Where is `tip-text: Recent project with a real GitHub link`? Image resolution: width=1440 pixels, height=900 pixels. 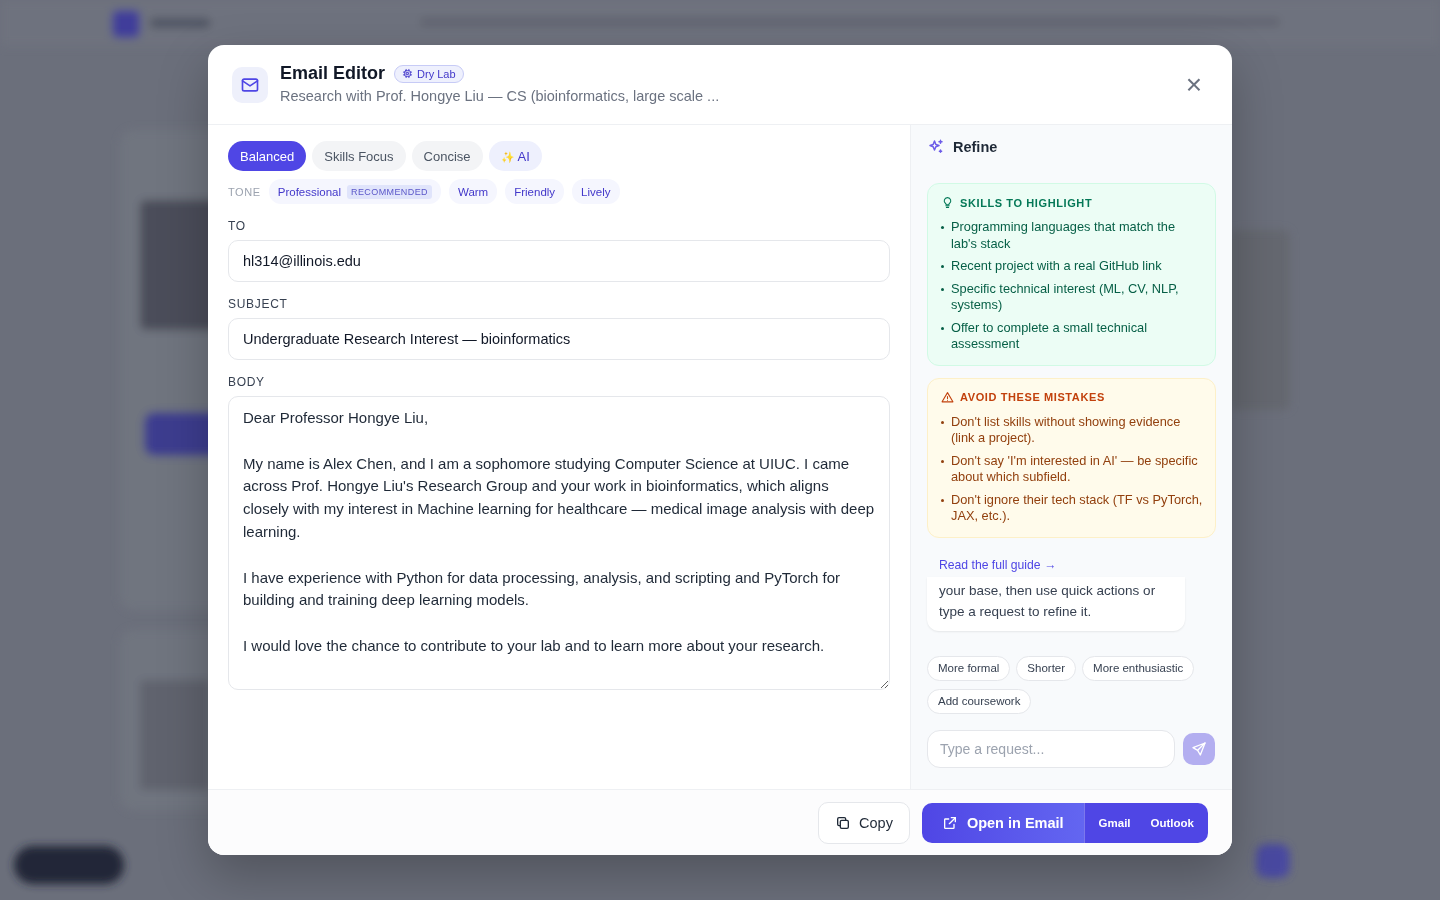 tip-text: Recent project with a real GitHub link is located at coordinates (1056, 266).